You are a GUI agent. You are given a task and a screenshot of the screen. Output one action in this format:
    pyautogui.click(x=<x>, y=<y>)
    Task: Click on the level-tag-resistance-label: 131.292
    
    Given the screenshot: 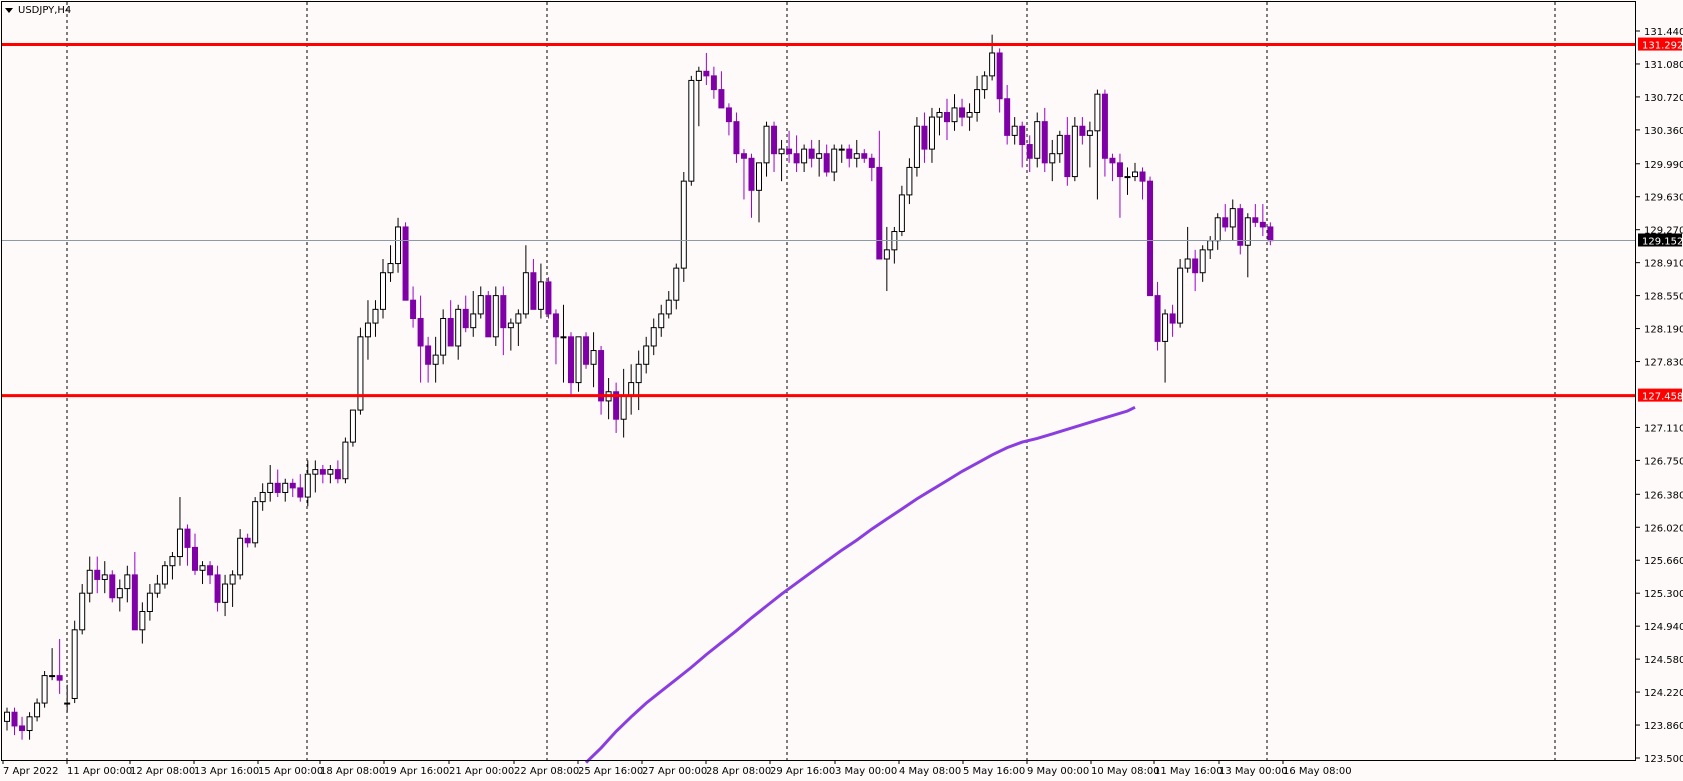 What is the action you would take?
    pyautogui.click(x=1662, y=46)
    